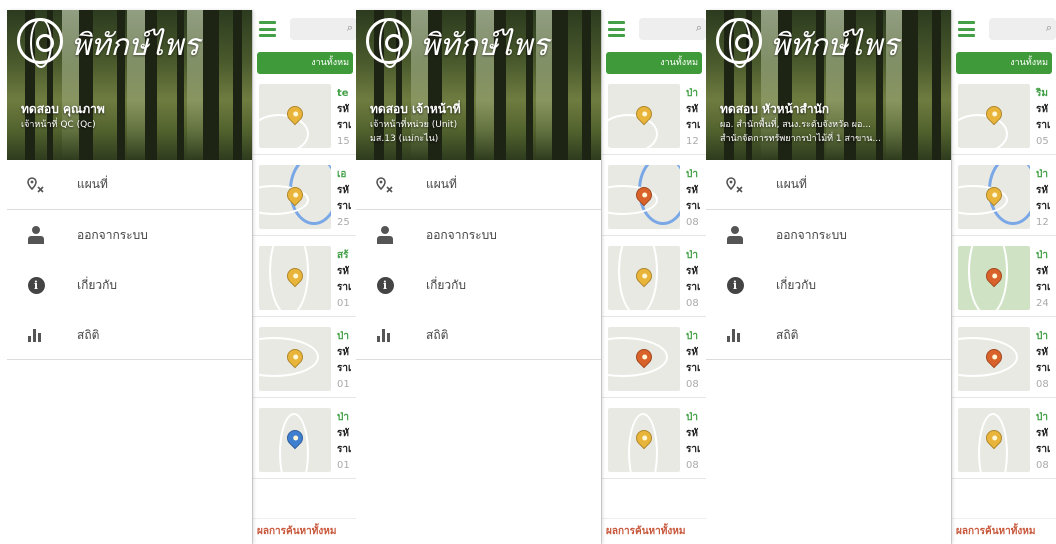 The image size is (1056, 544). I want to click on list-item-text: เอ รหั ราเ 25, so click(344, 199).